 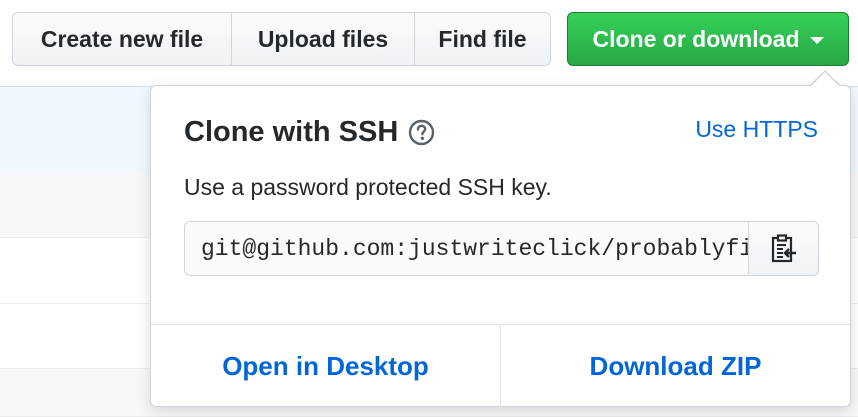 I want to click on download-zip-button: Download ZIP, so click(x=675, y=366).